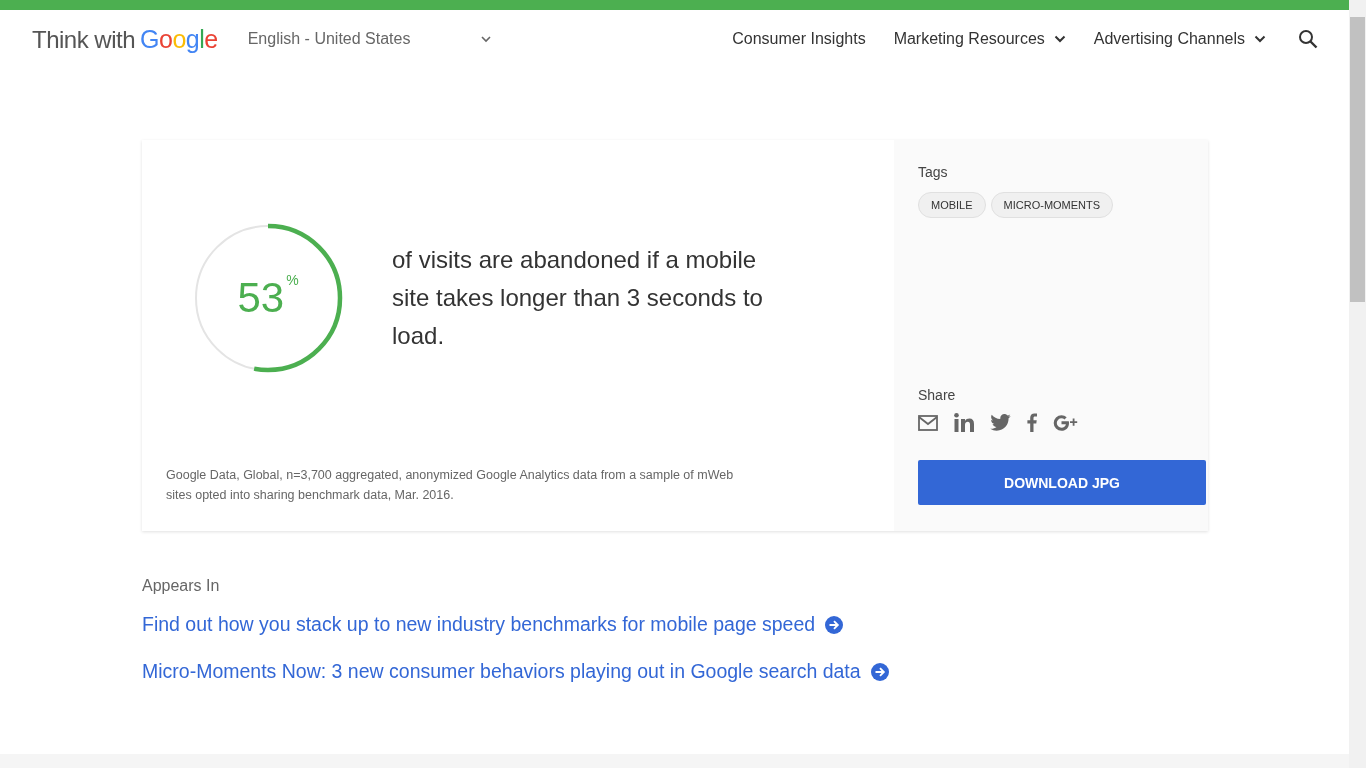 This screenshot has height=768, width=1366. I want to click on search-icon, so click(1308, 39).